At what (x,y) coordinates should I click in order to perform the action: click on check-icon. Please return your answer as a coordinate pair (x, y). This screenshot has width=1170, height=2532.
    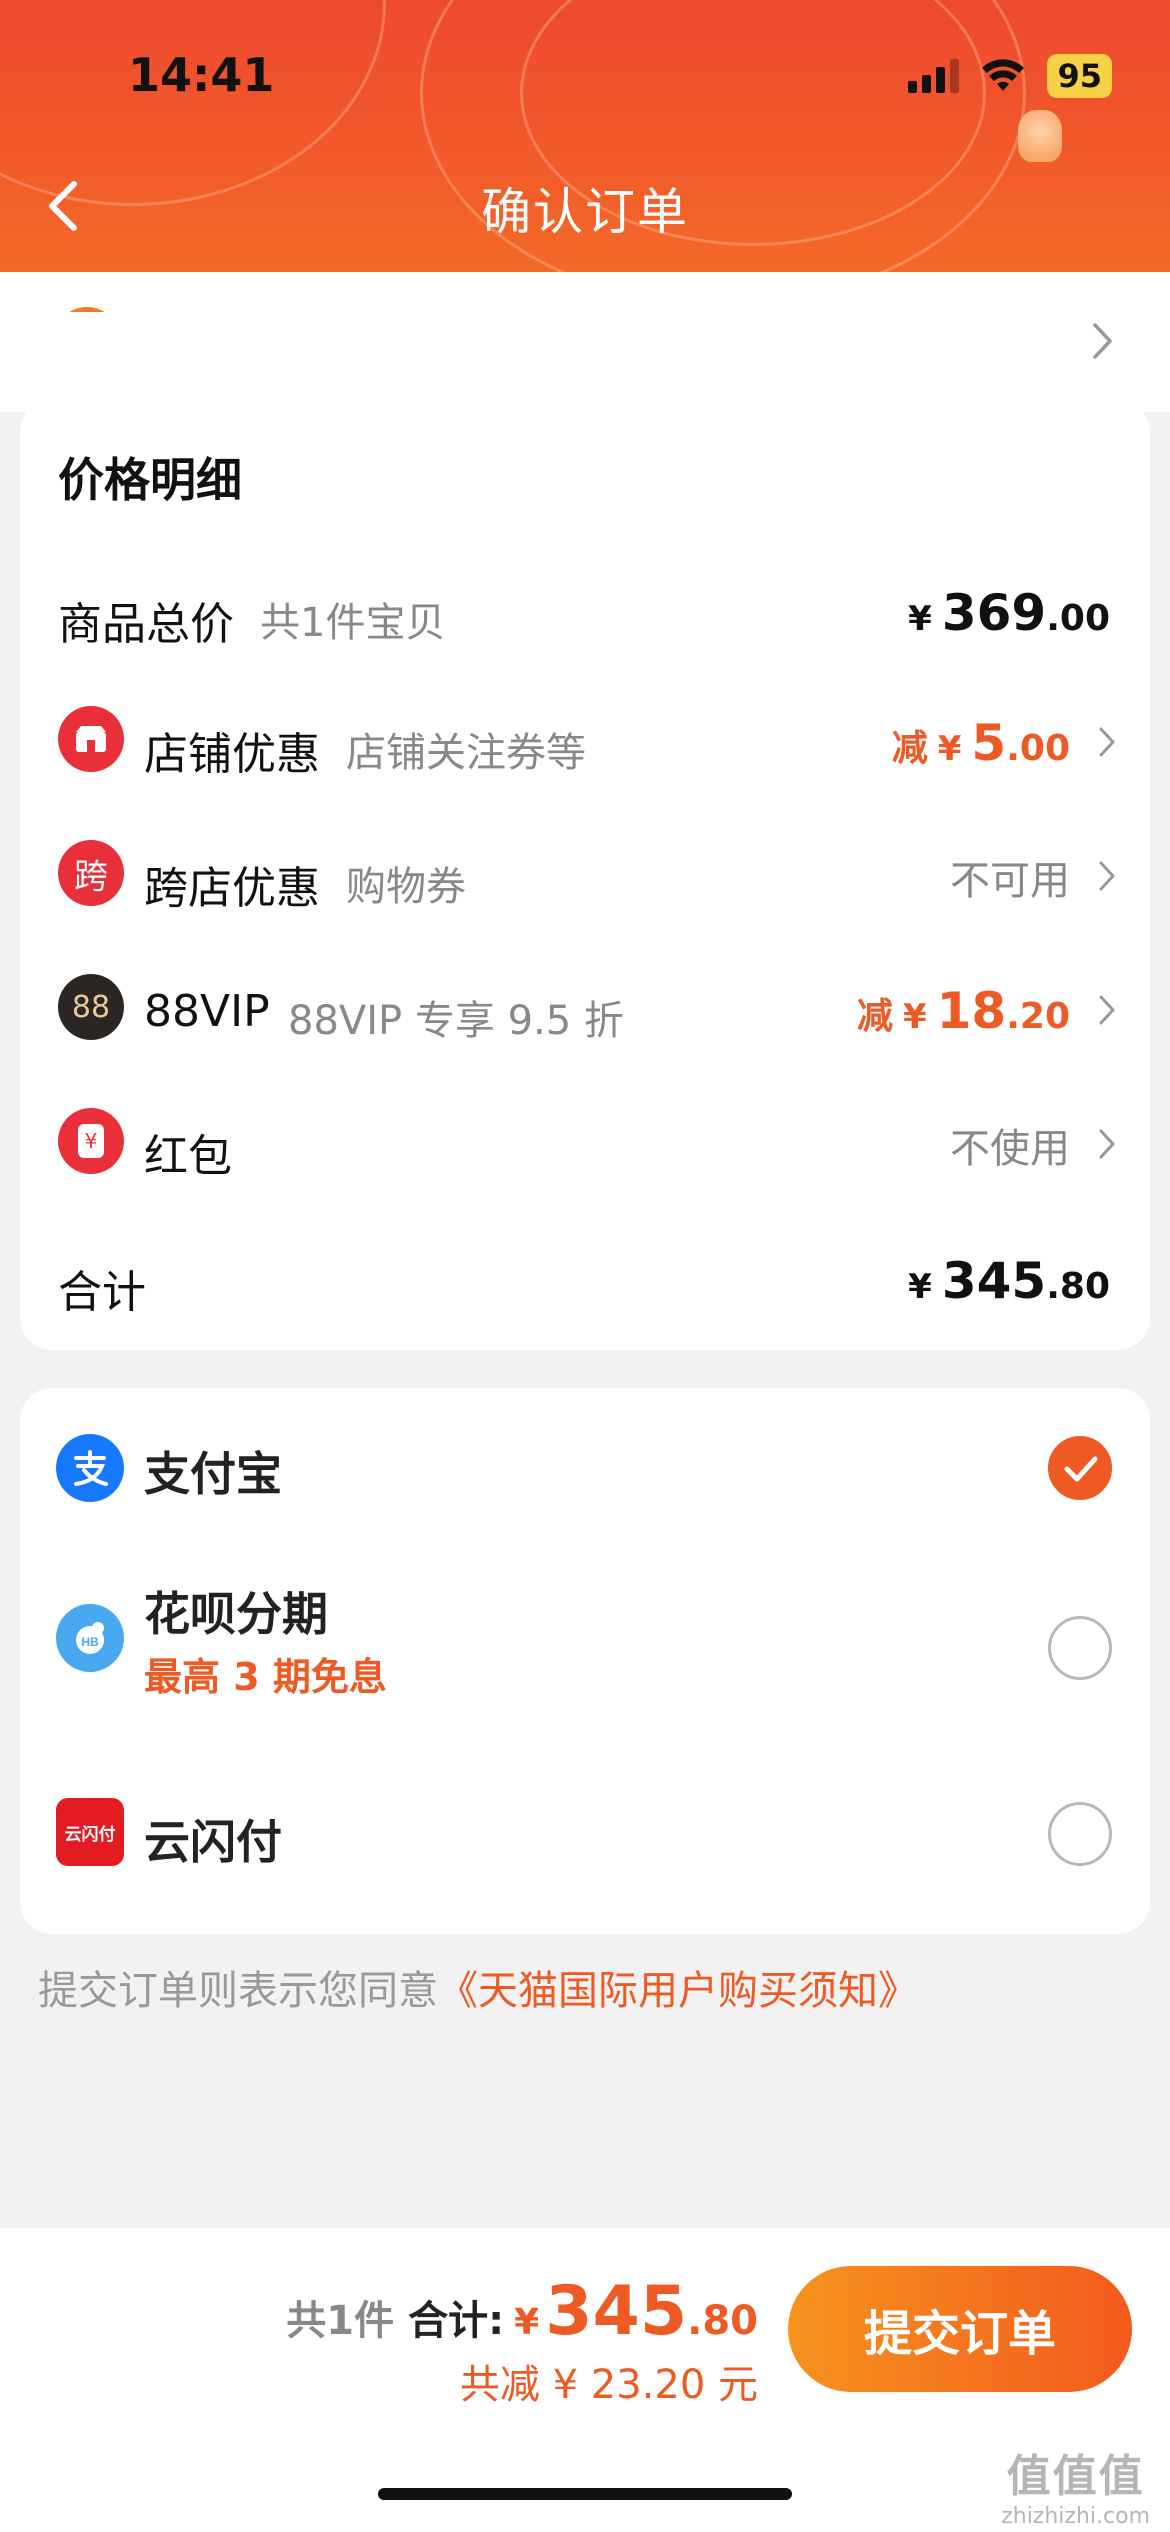
    Looking at the image, I should click on (1081, 1469).